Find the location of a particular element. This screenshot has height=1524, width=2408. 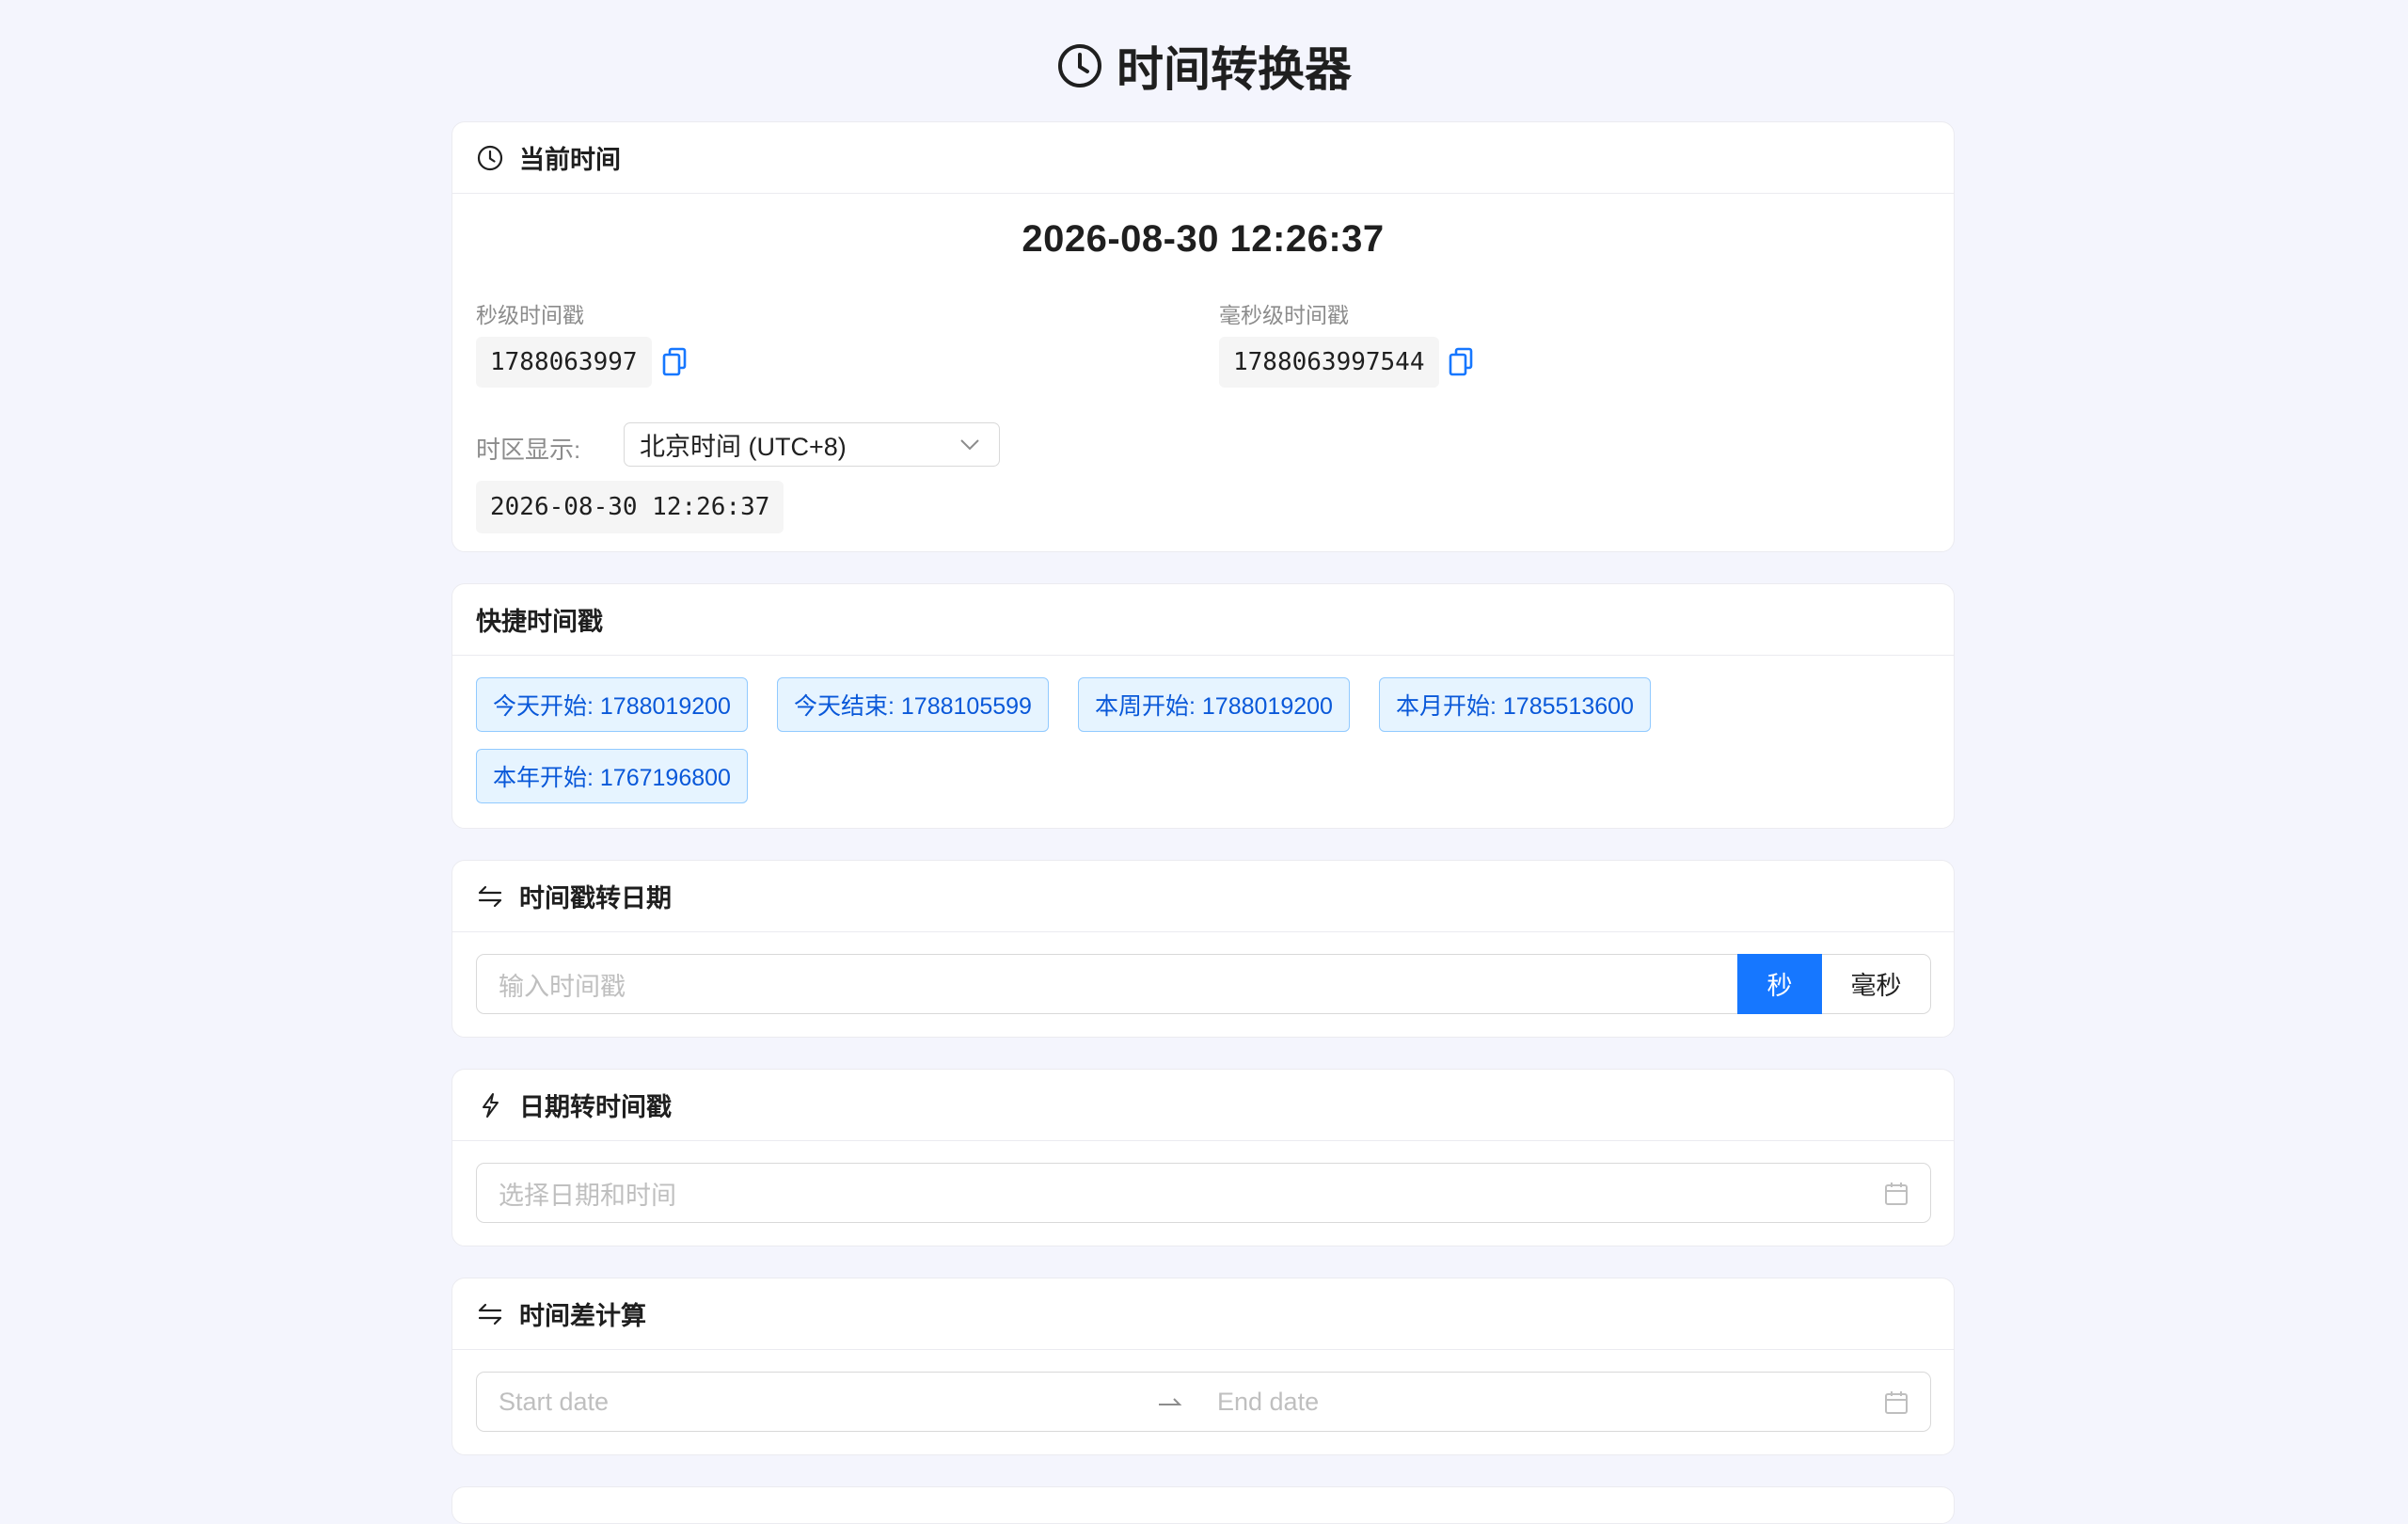

time-diff-header: 时间差计算 is located at coordinates (1203, 1314).